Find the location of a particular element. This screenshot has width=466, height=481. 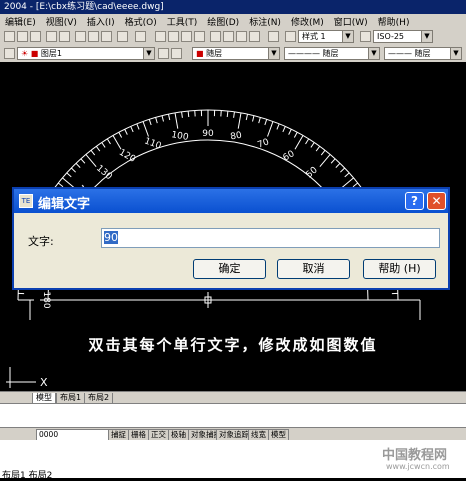

pan-icon is located at coordinates (160, 36).